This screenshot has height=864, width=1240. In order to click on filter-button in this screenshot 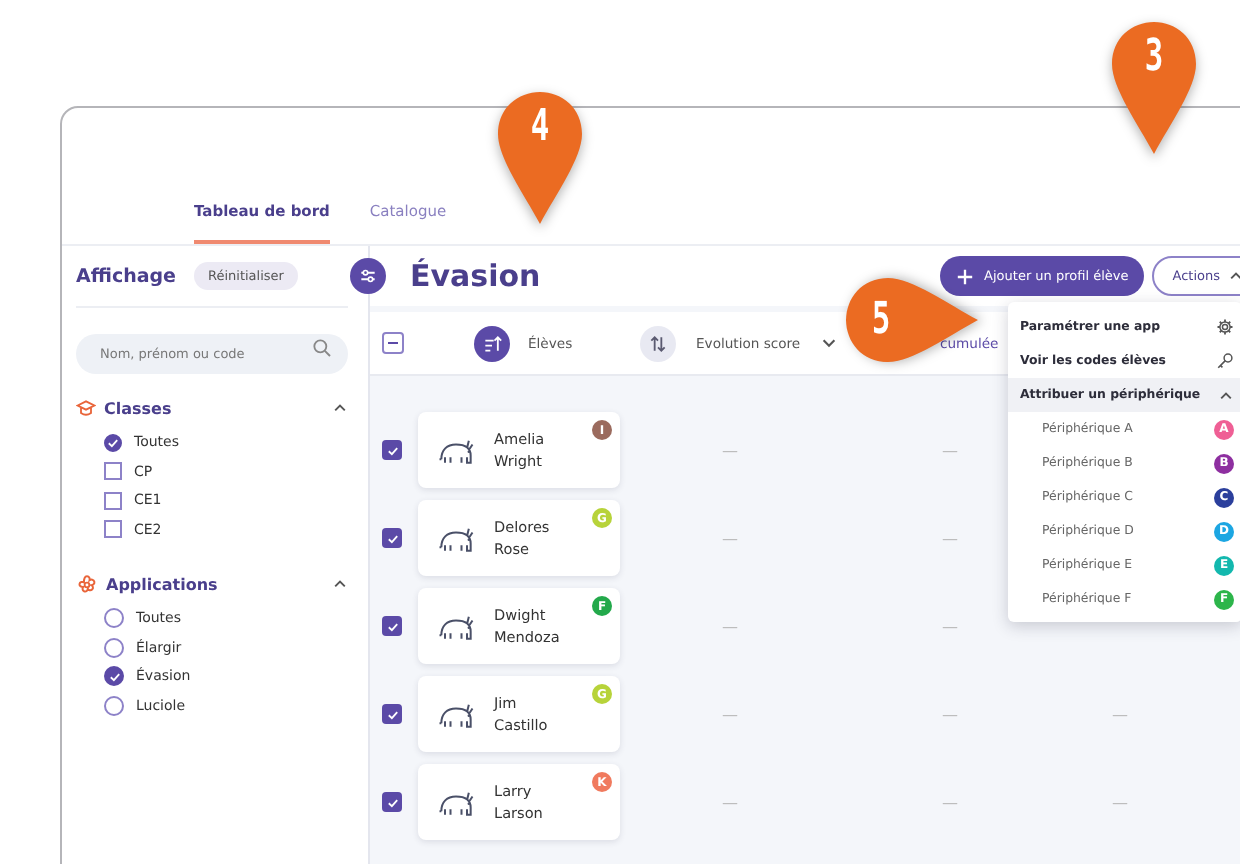, I will do `click(368, 276)`.